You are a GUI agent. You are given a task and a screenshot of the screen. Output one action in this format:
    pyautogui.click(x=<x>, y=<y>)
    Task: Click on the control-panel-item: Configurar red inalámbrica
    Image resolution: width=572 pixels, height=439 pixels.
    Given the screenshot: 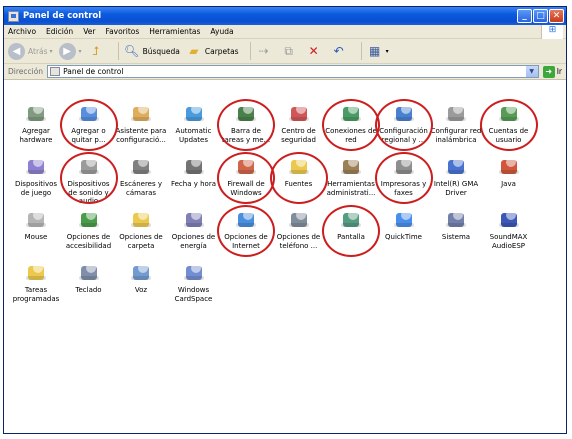 What is the action you would take?
    pyautogui.click(x=456, y=123)
    